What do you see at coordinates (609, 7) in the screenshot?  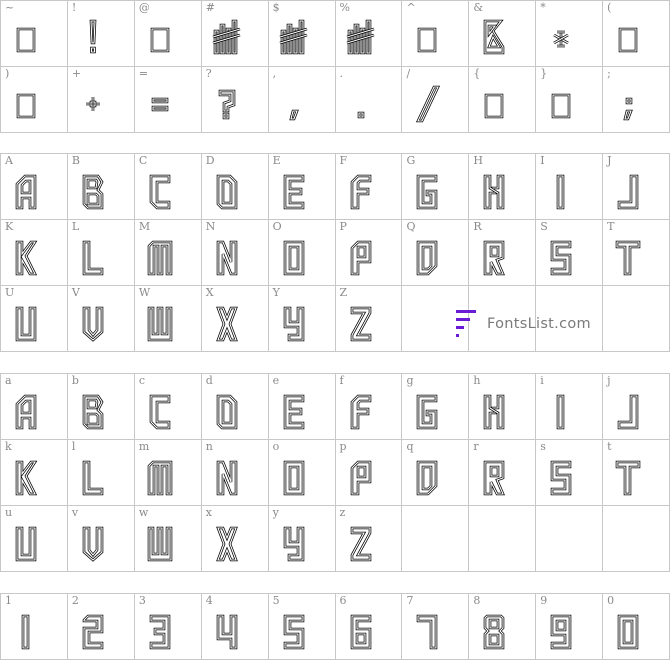 I see `glyph-char-label: (` at bounding box center [609, 7].